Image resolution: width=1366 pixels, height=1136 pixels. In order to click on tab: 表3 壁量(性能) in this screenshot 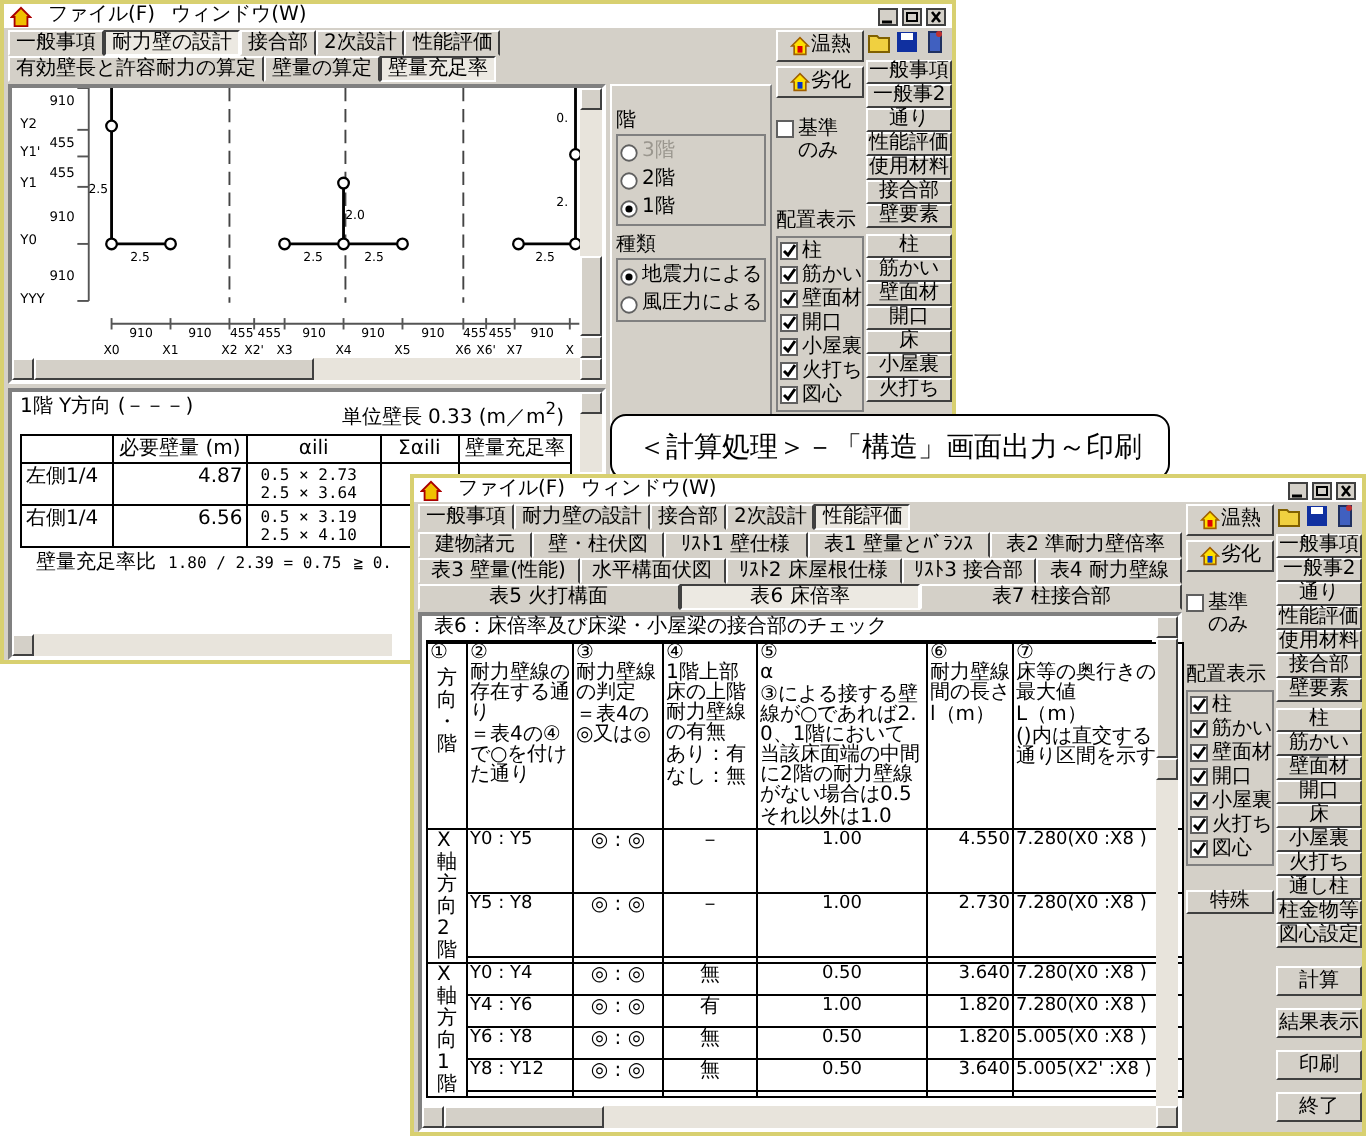, I will do `click(499, 571)`.